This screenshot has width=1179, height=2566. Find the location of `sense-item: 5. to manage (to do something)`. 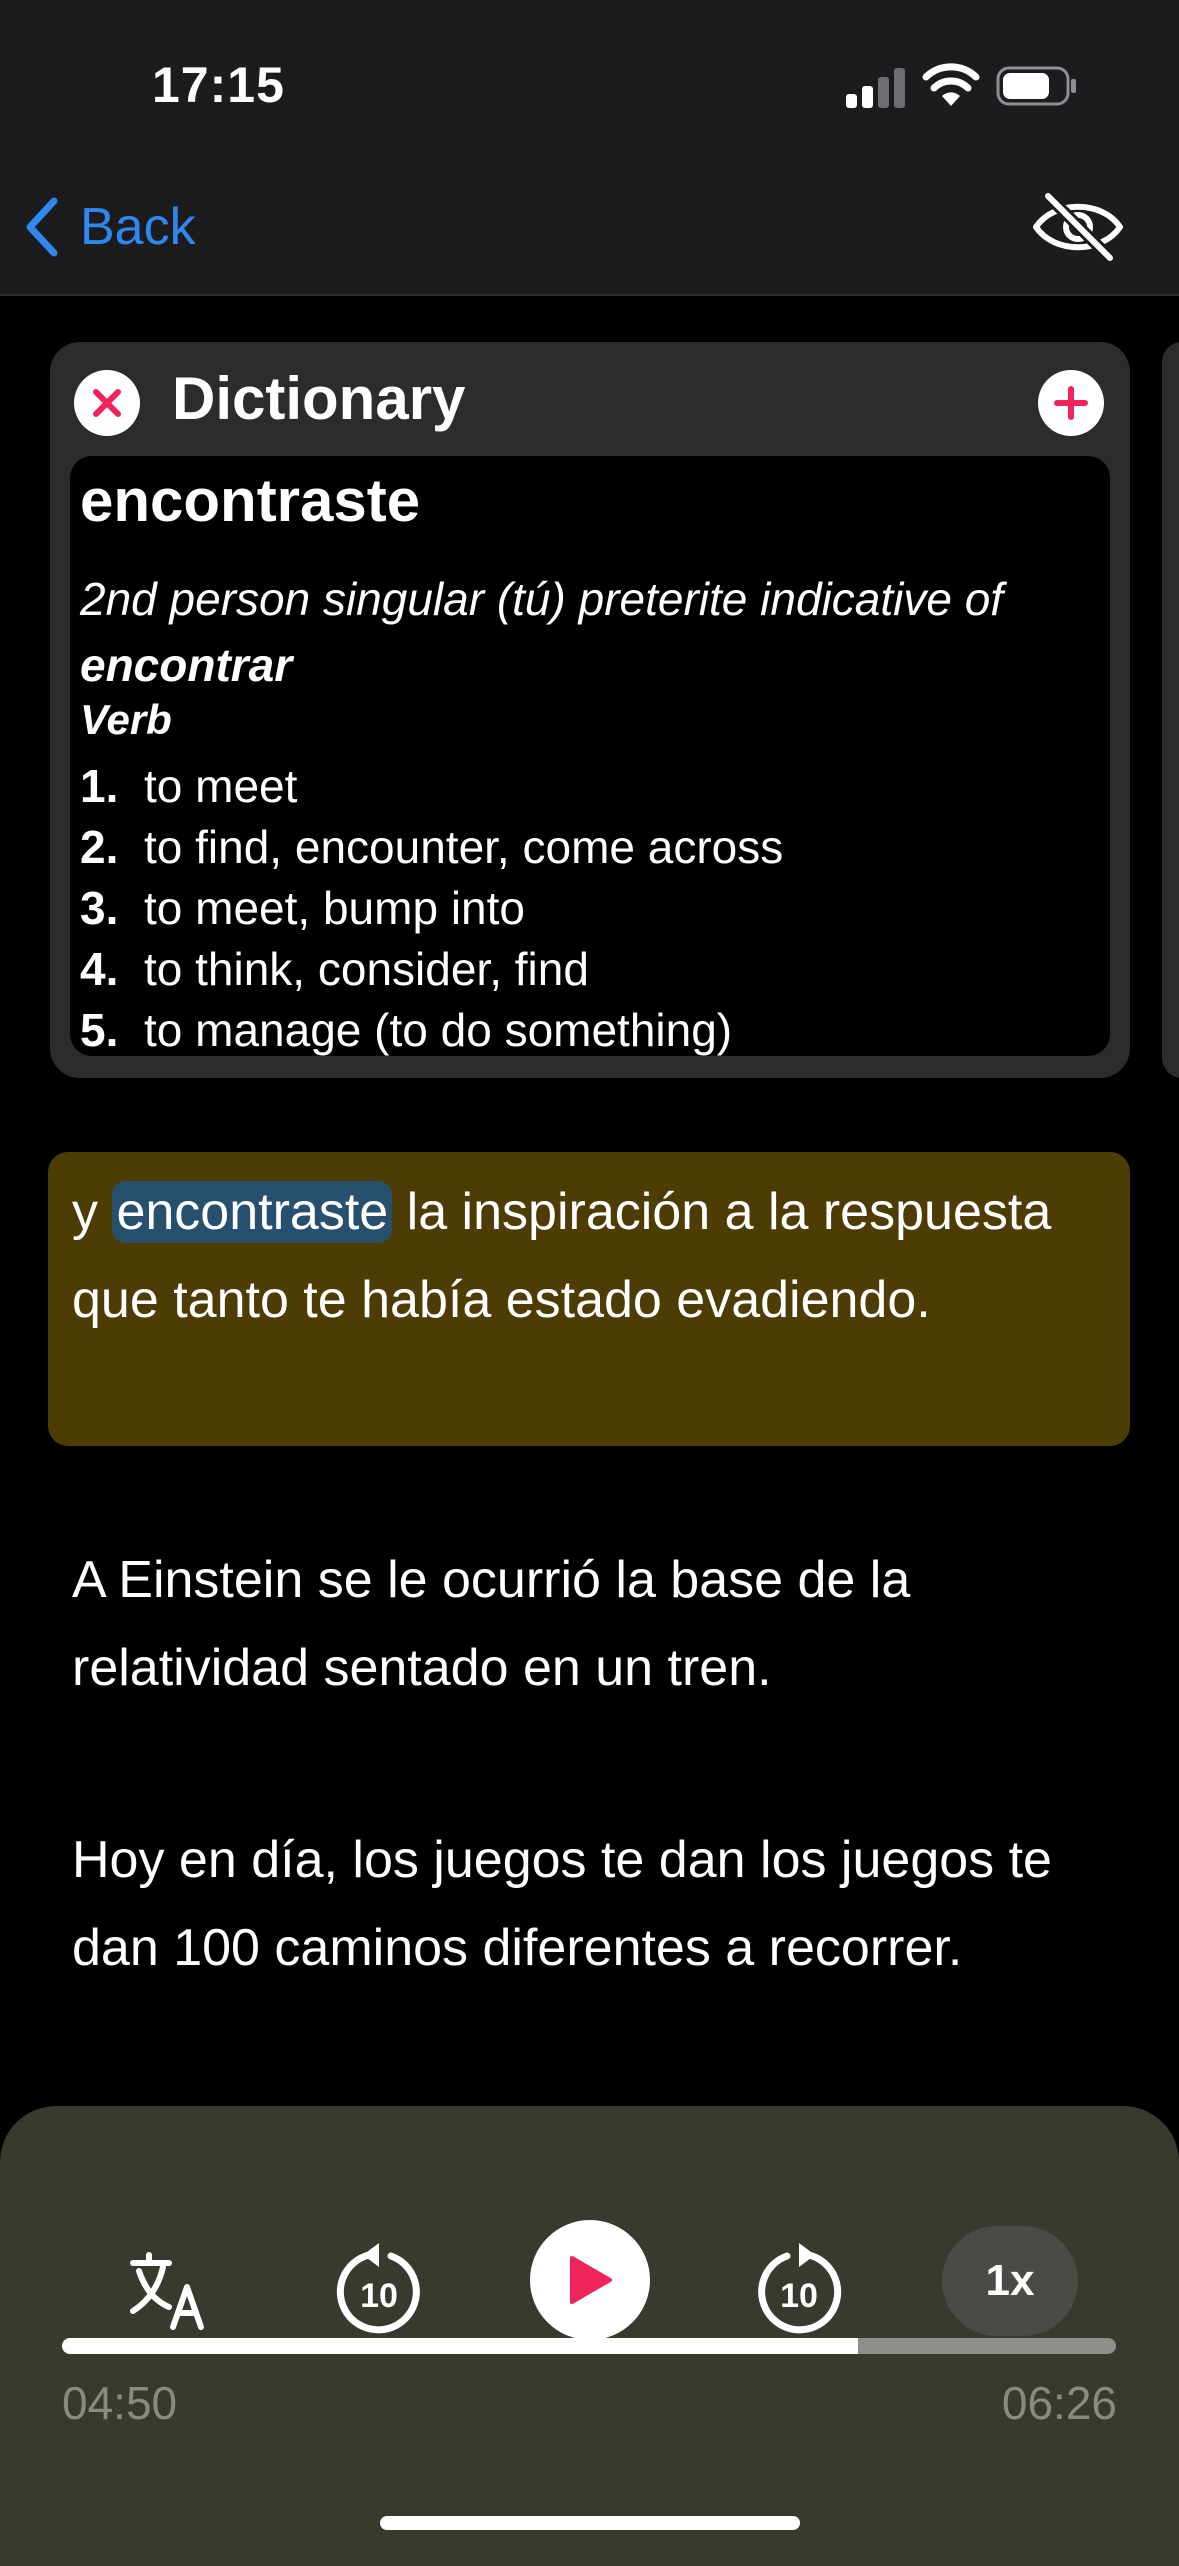

sense-item: 5. to manage (to do something) is located at coordinates (406, 1030).